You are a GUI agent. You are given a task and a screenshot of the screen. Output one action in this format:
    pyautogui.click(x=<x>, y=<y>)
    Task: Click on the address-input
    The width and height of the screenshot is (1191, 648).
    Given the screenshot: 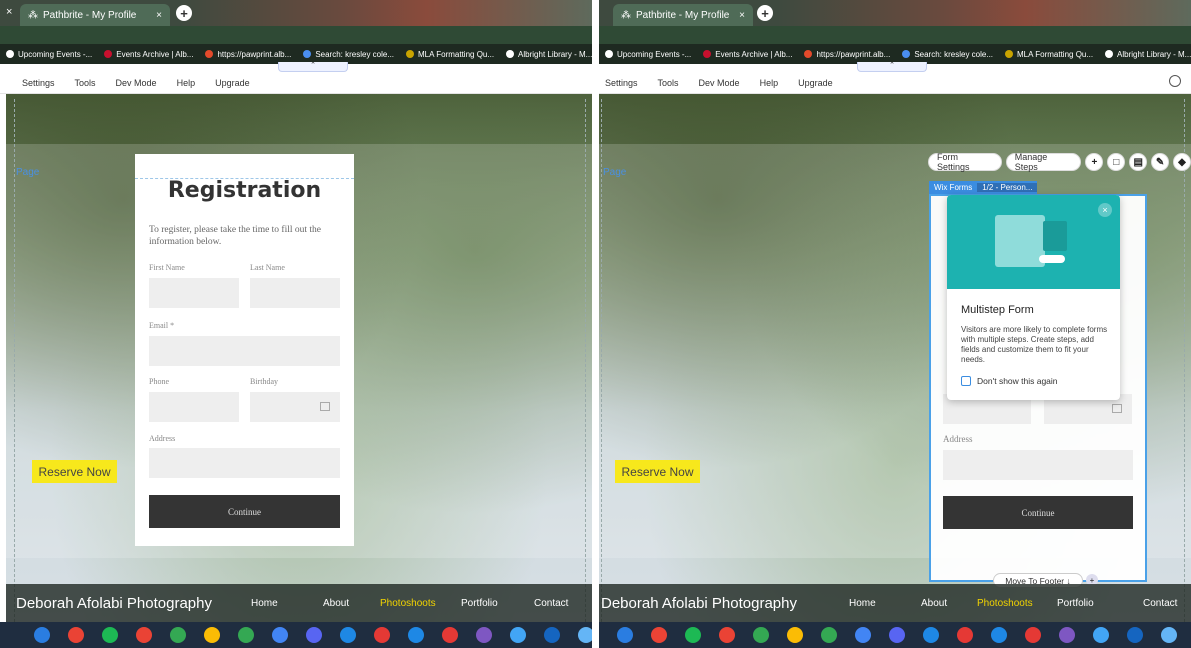 What is the action you would take?
    pyautogui.click(x=244, y=463)
    